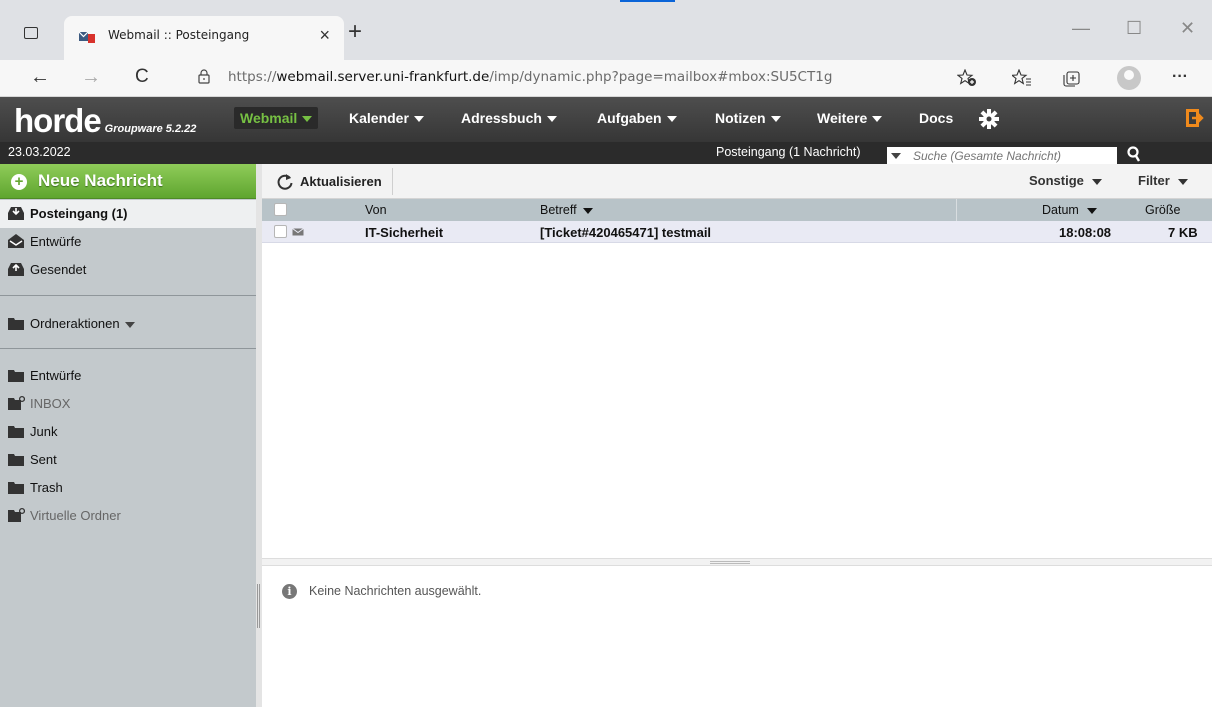 The height and width of the screenshot is (707, 1212). Describe the element at coordinates (967, 78) in the screenshot. I see `add-favorite-icon` at that location.